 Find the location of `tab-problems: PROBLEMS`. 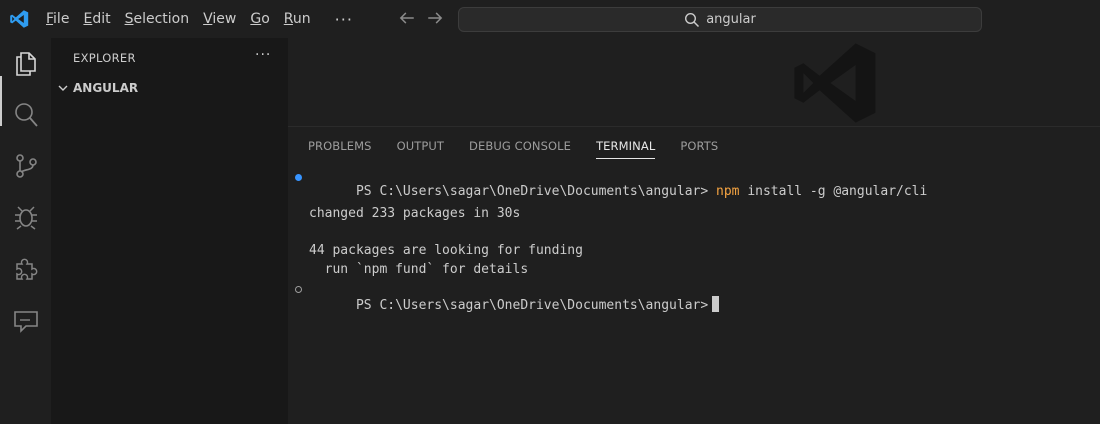

tab-problems: PROBLEMS is located at coordinates (340, 148).